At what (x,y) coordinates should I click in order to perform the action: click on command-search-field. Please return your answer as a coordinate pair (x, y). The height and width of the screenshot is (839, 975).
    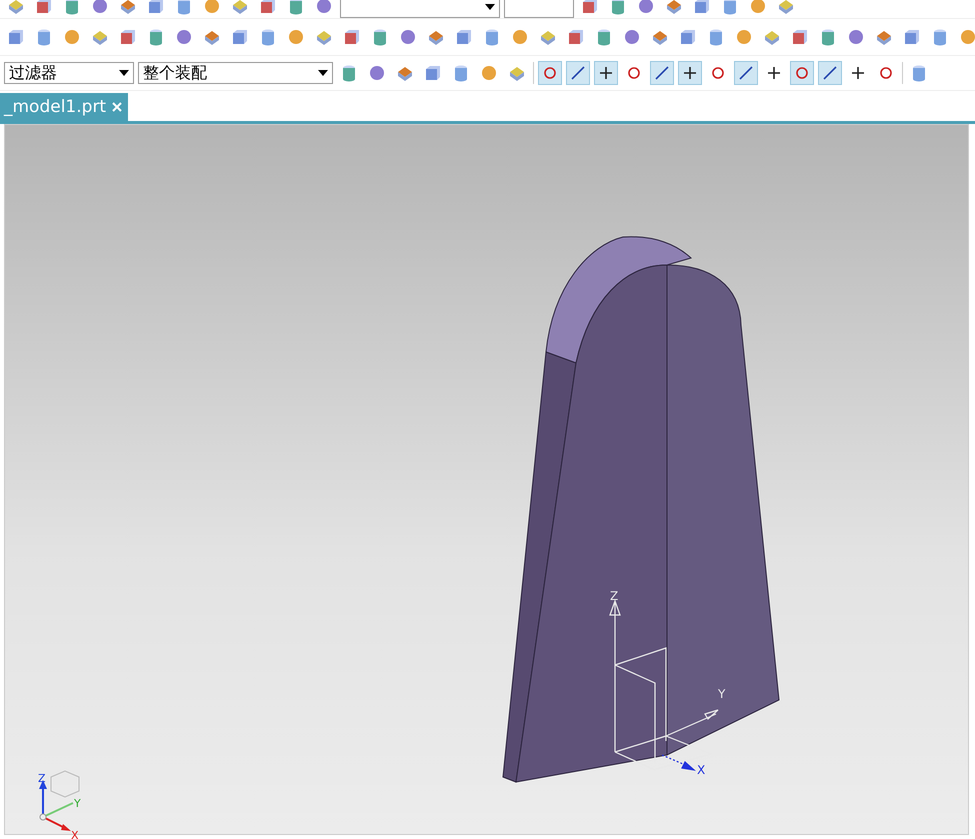
    Looking at the image, I should click on (420, 9).